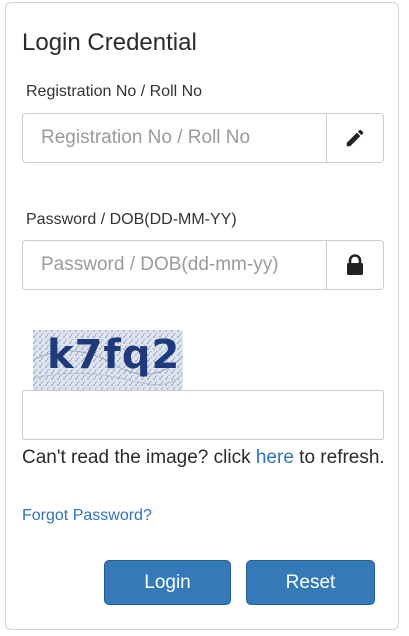  I want to click on captcha-text: k7fq2, so click(114, 355).